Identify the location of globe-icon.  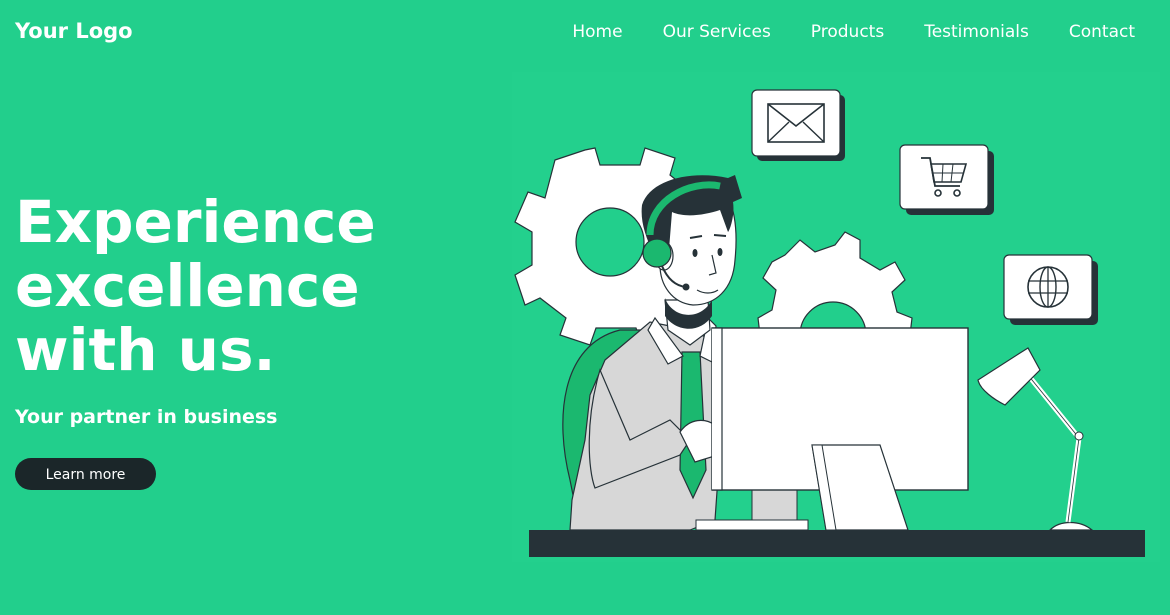
(1050, 289).